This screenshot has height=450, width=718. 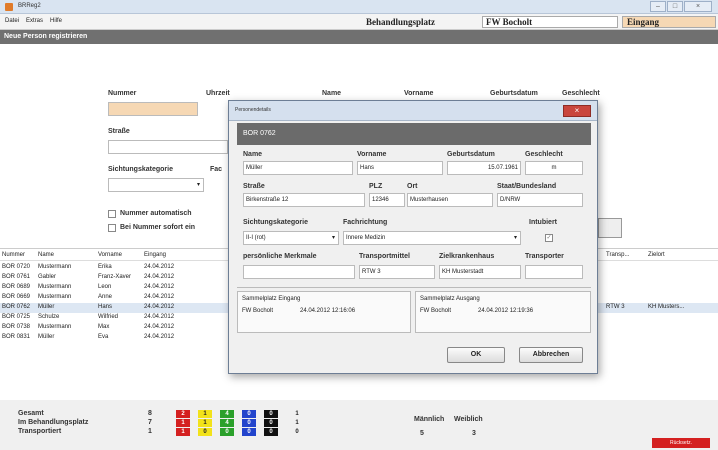 What do you see at coordinates (115, 277) in the screenshot?
I see `cell-vorname: Franz-Xaver` at bounding box center [115, 277].